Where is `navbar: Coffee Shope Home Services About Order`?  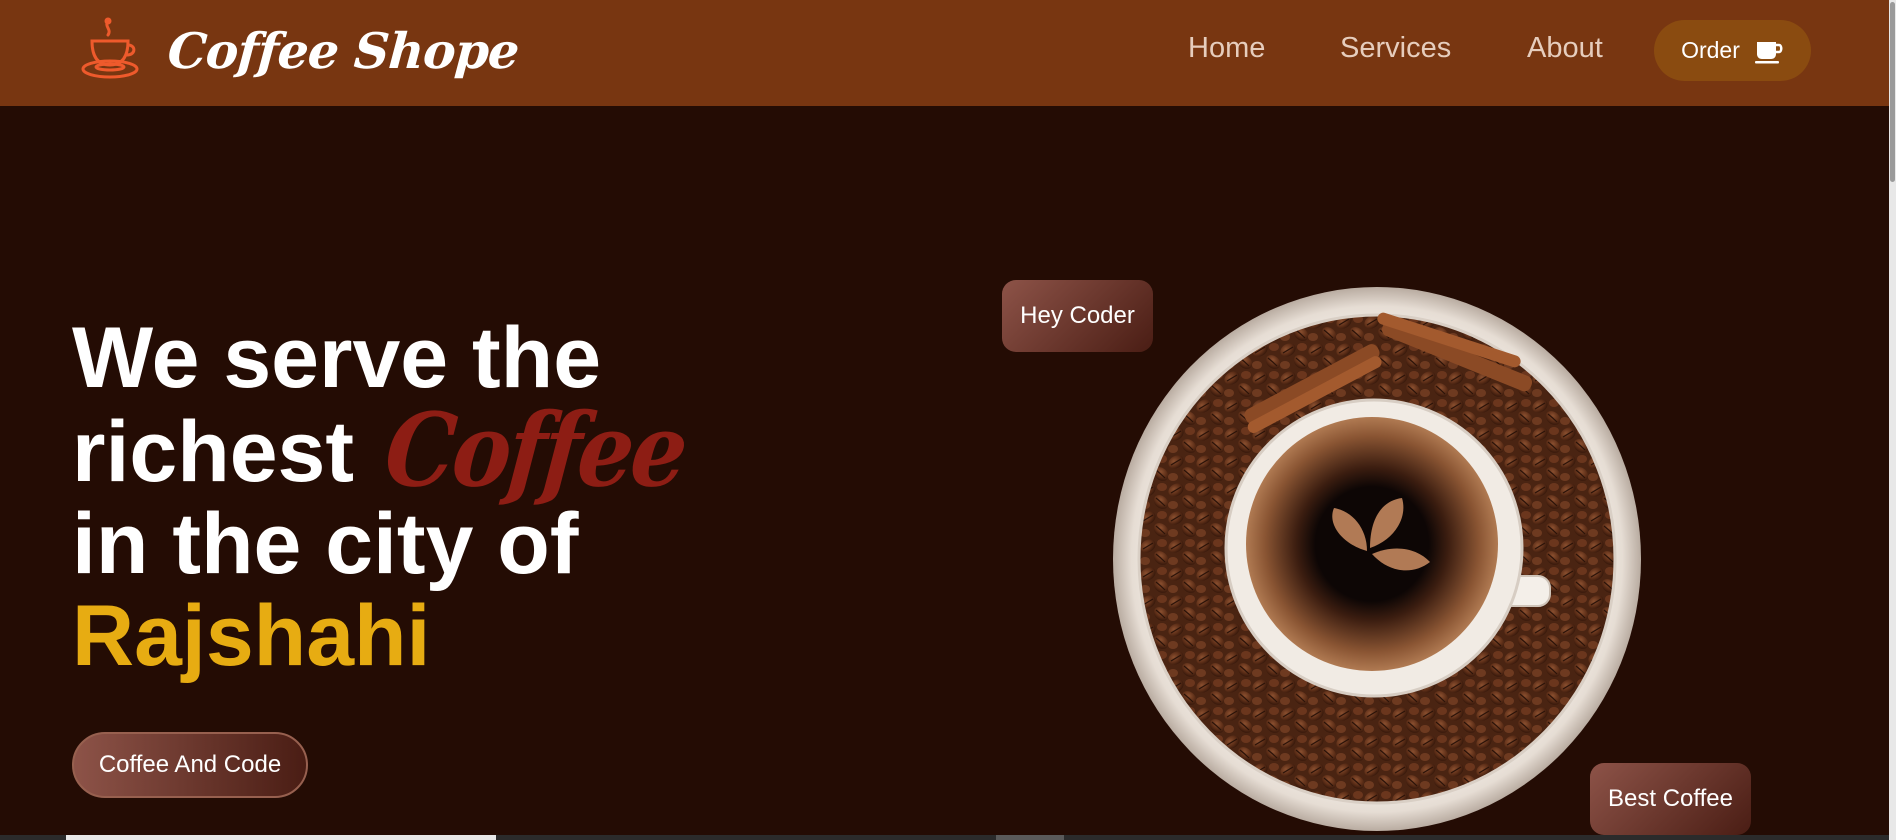
navbar: Coffee Shope Home Services About Order is located at coordinates (944, 53).